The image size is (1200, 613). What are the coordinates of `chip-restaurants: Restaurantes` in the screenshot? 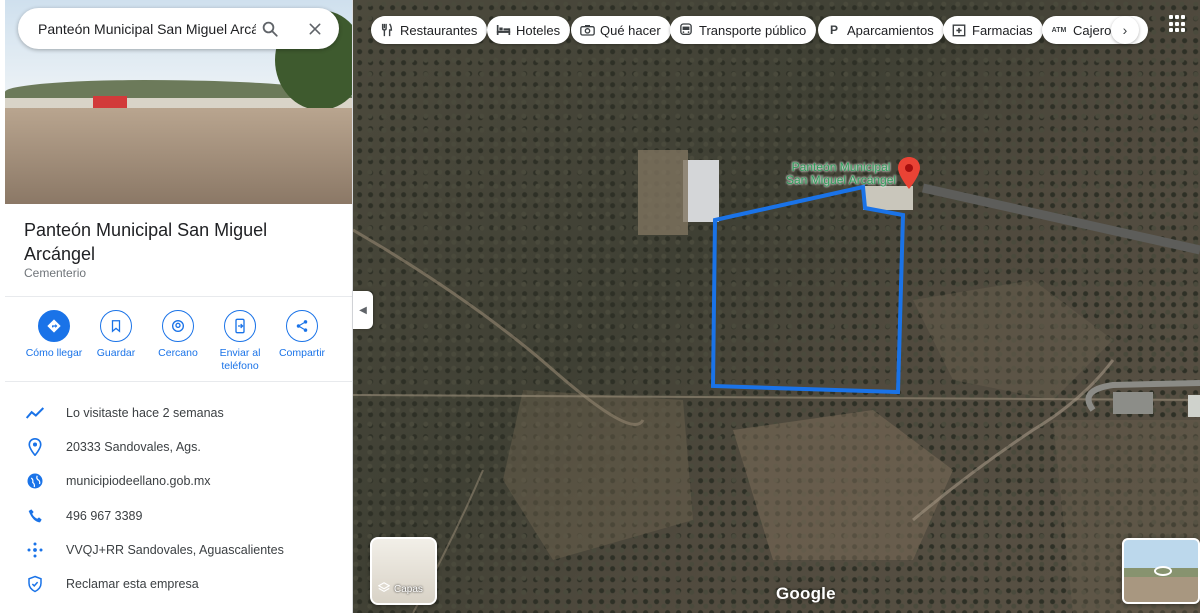 It's located at (429, 30).